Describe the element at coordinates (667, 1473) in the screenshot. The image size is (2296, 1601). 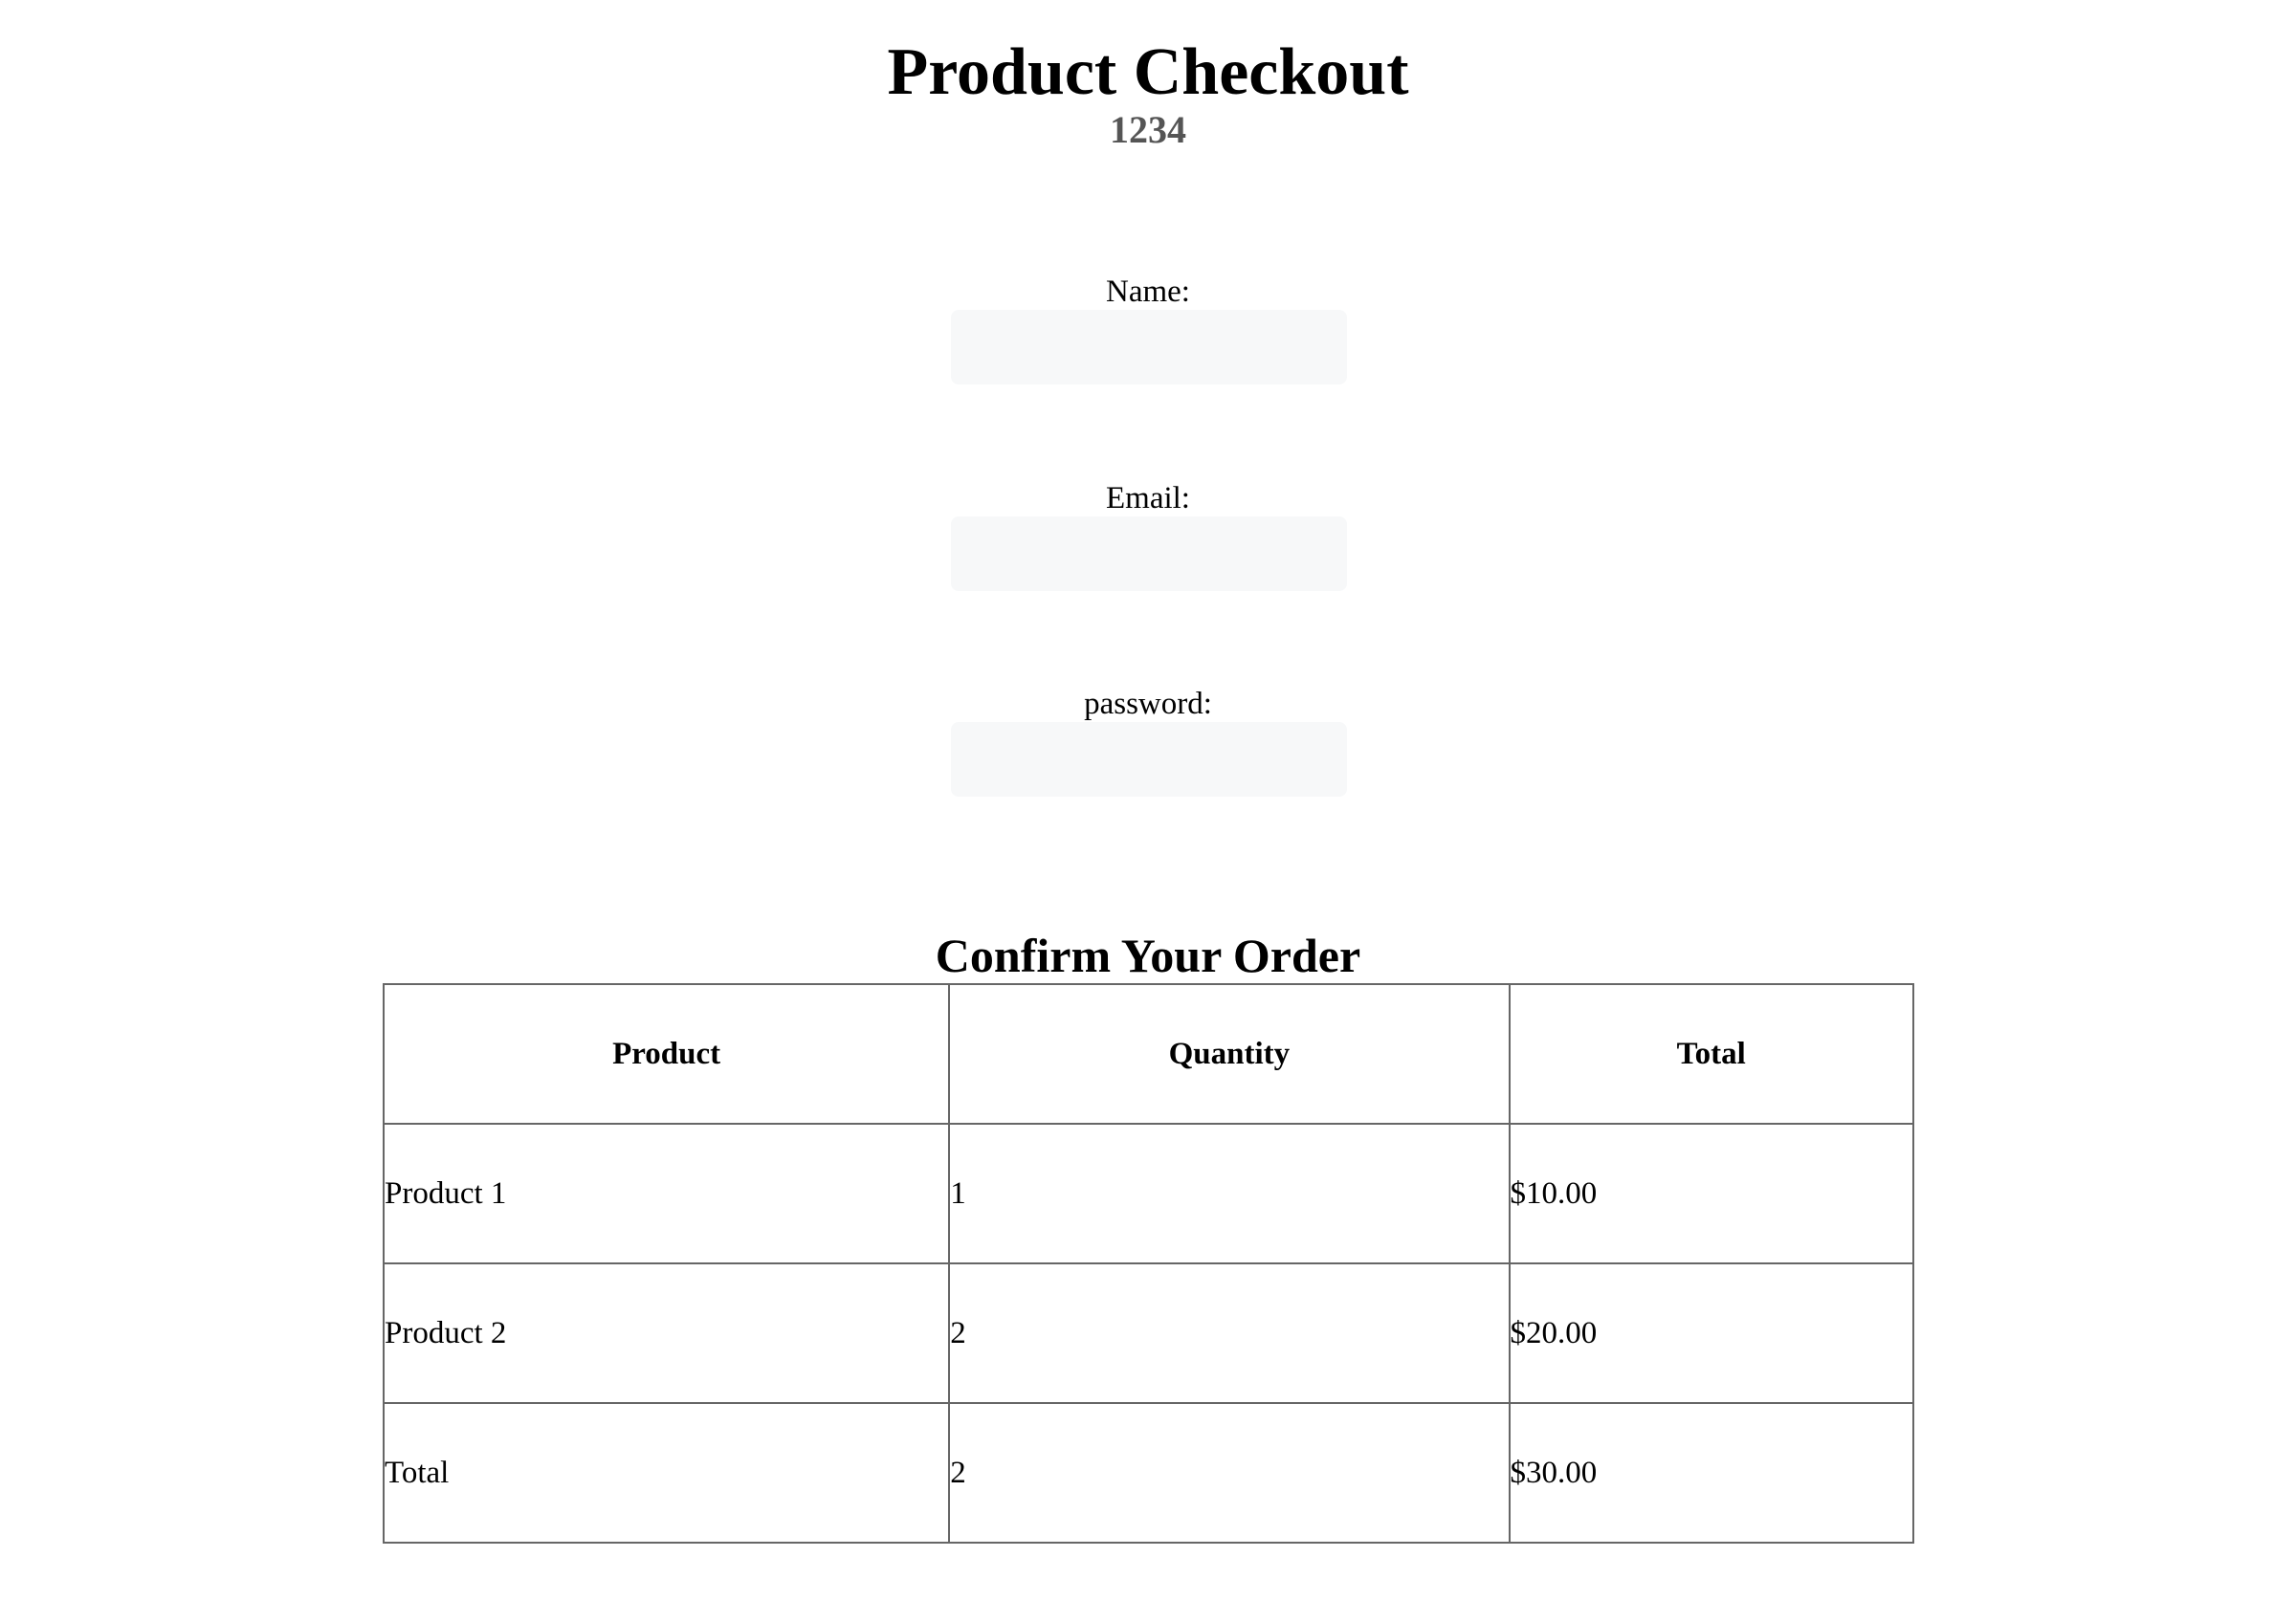
I see `cell-product: Total` at that location.